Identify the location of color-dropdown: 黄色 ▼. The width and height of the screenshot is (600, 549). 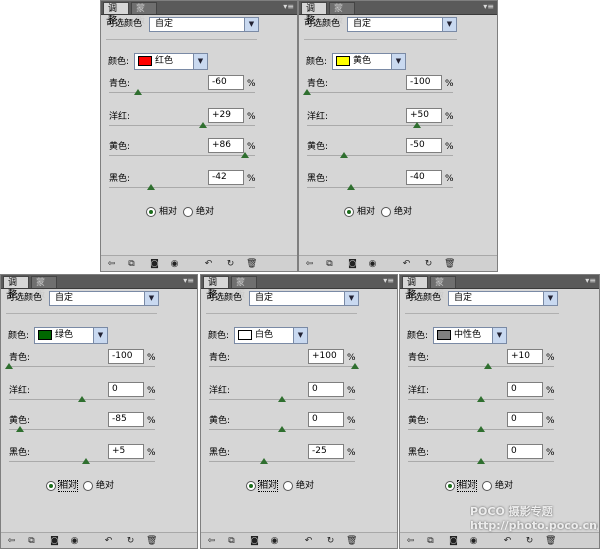
(369, 61).